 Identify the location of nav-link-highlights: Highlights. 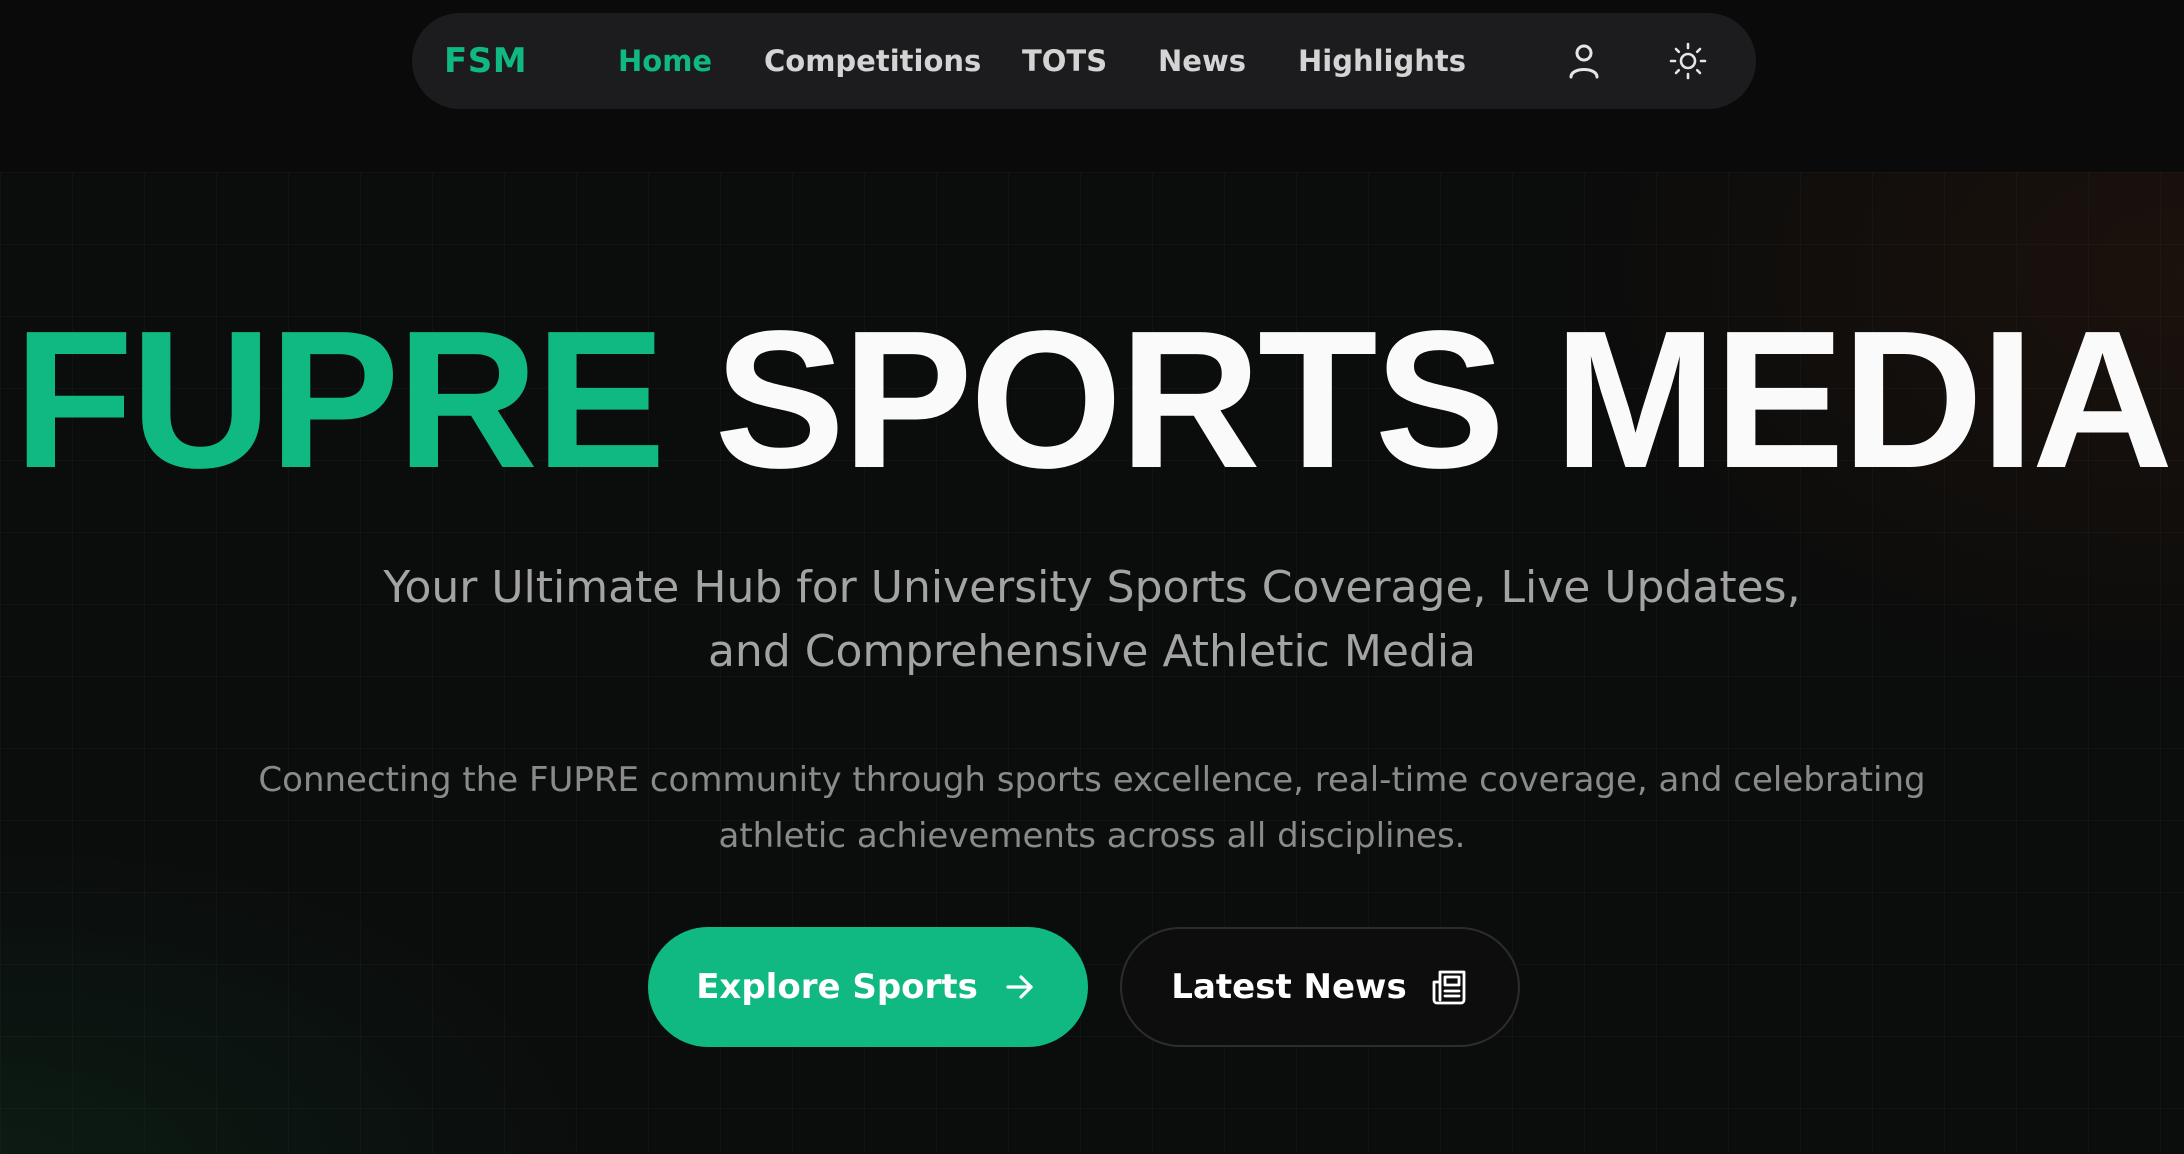
(1382, 61).